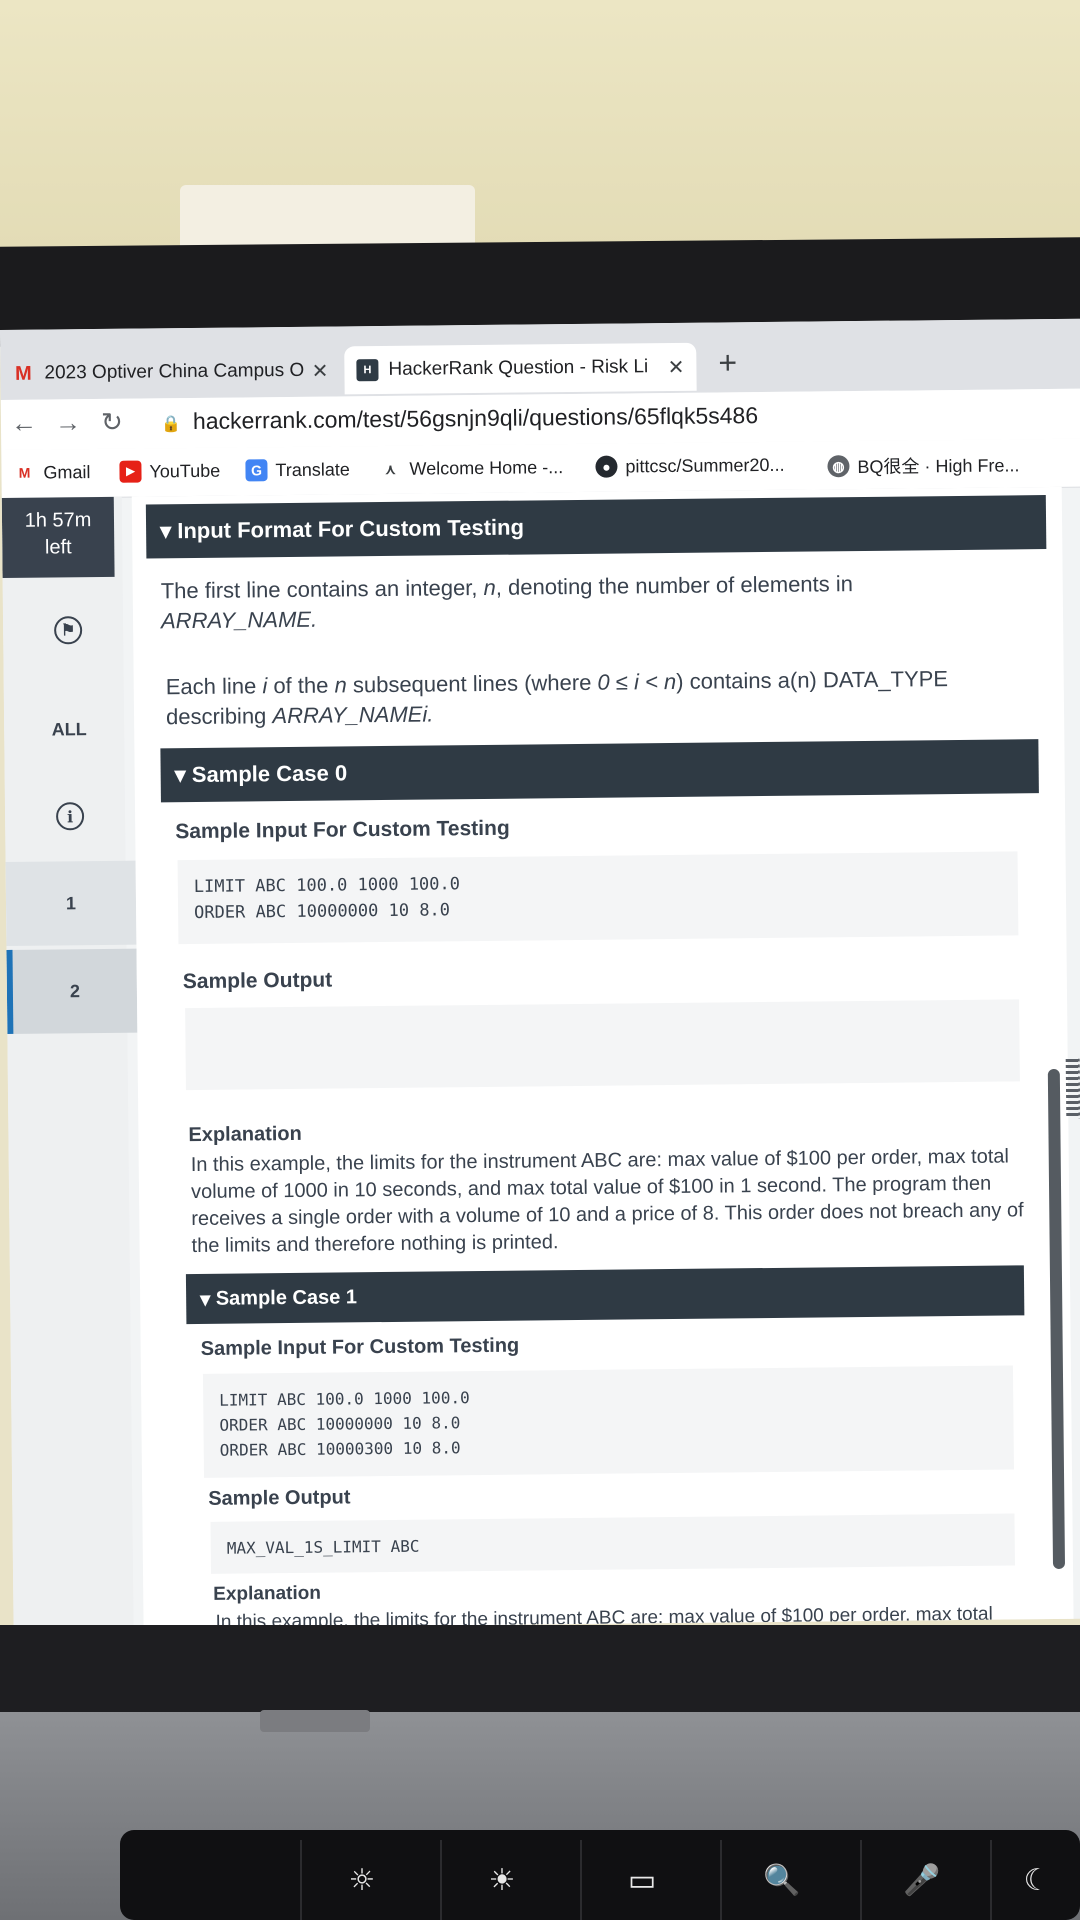  I want to click on lock-icon: 🔒, so click(171, 424).